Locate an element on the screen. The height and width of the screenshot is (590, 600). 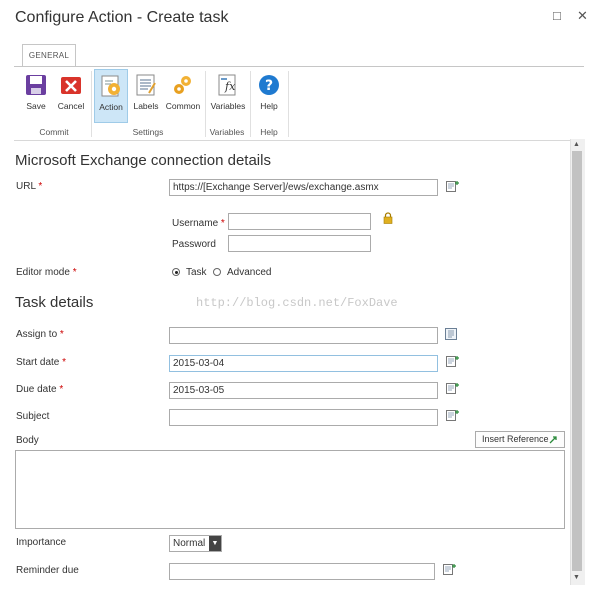
group-label-variables: Variables is located at coordinates (227, 132).